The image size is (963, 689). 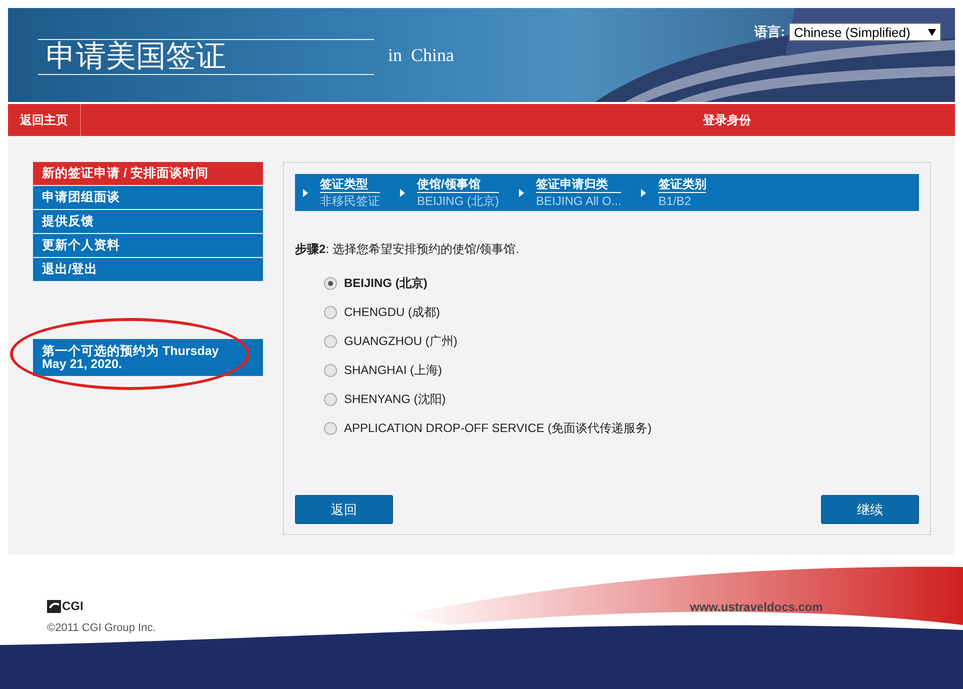 What do you see at coordinates (675, 200) in the screenshot?
I see `breadcrumb-value: B1/B2` at bounding box center [675, 200].